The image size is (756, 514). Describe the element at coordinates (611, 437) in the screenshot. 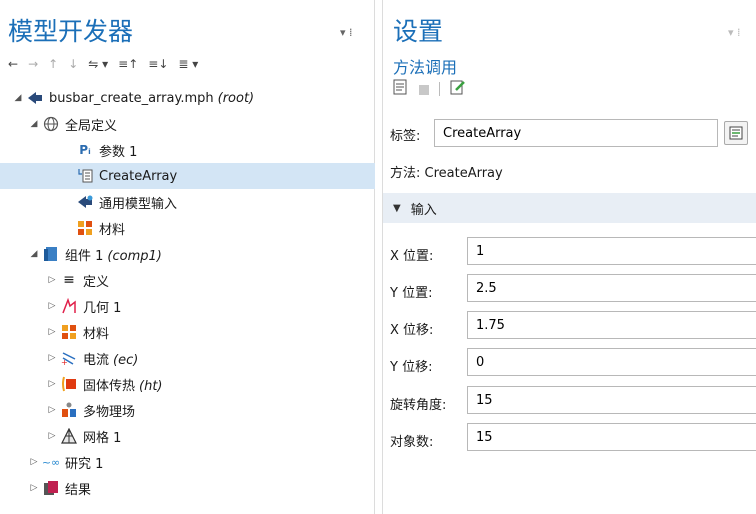

I see `object-count-input` at that location.